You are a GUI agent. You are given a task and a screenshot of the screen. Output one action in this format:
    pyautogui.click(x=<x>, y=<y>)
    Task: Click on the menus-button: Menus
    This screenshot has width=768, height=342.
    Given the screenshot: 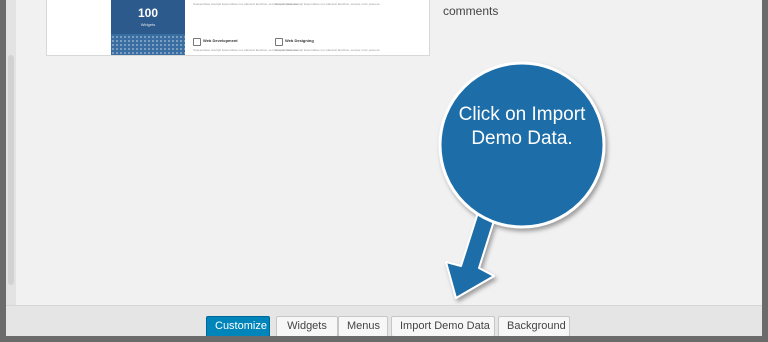 What is the action you would take?
    pyautogui.click(x=363, y=326)
    